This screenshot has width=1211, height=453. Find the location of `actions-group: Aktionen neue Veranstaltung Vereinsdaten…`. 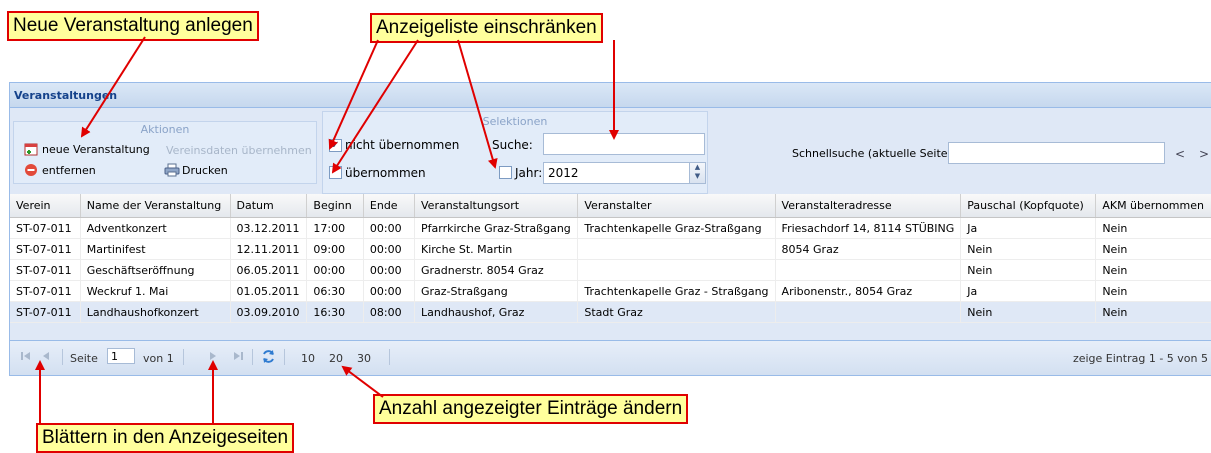

actions-group: Aktionen neue Veranstaltung Vereinsdaten… is located at coordinates (165, 152).